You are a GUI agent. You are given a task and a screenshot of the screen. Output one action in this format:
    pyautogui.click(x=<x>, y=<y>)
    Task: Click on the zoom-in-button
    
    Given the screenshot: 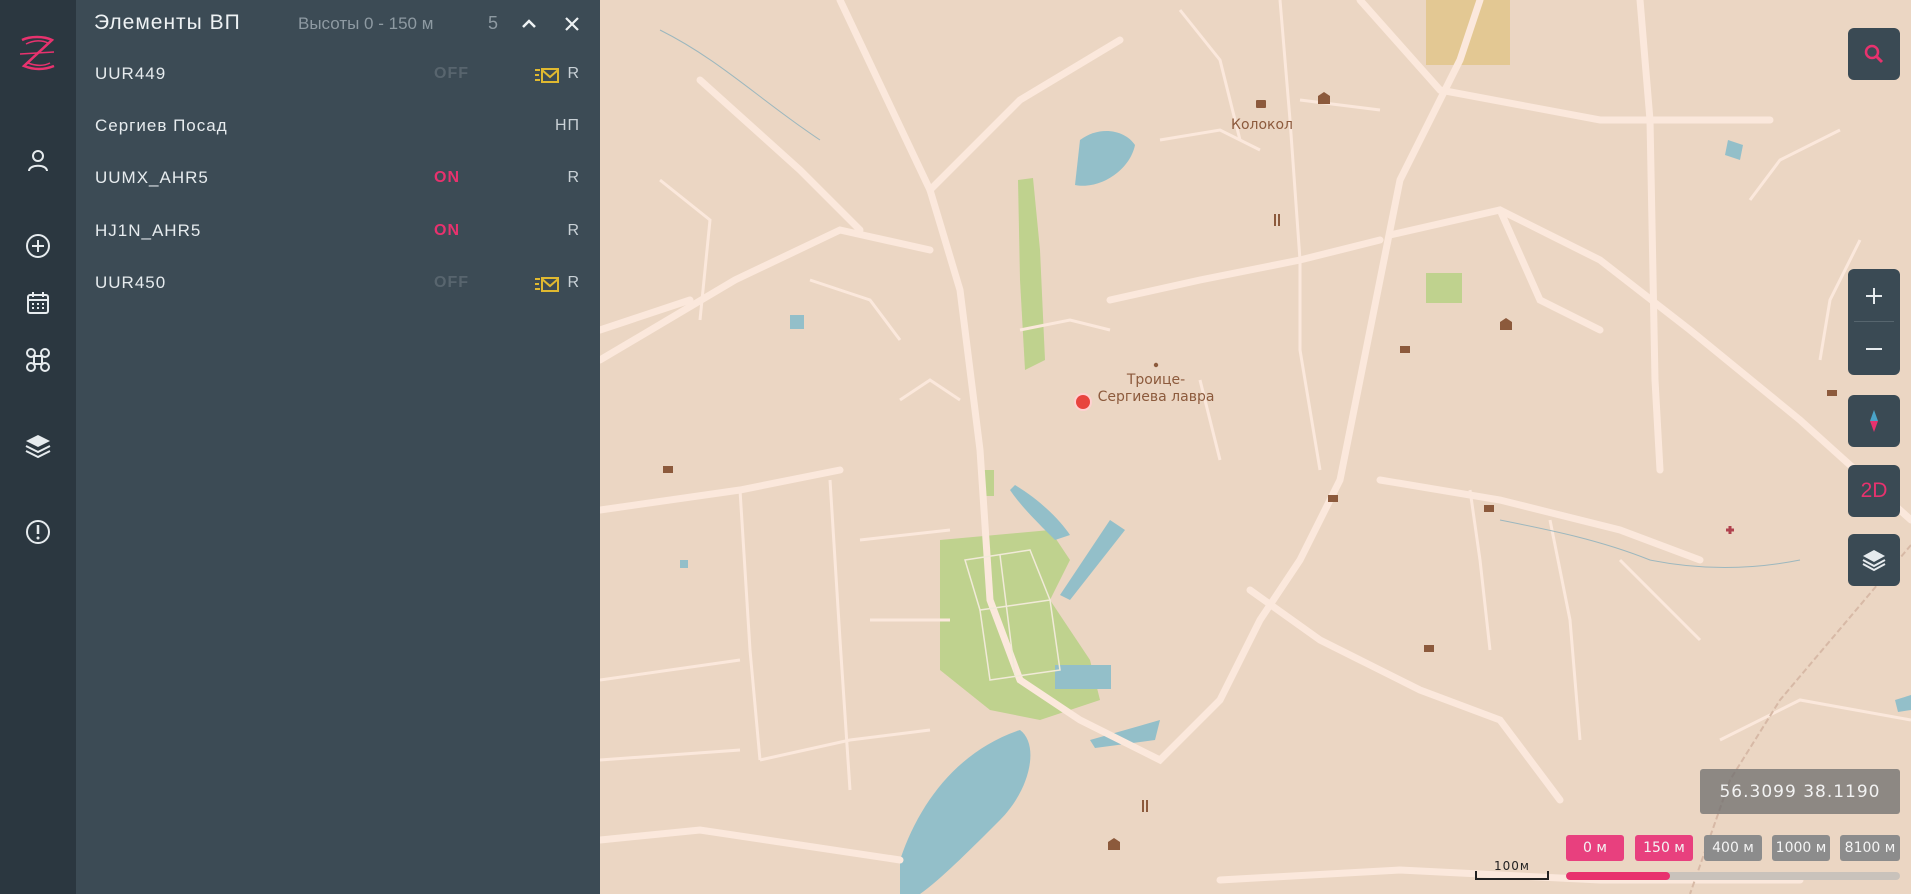 What is the action you would take?
    pyautogui.click(x=1874, y=295)
    